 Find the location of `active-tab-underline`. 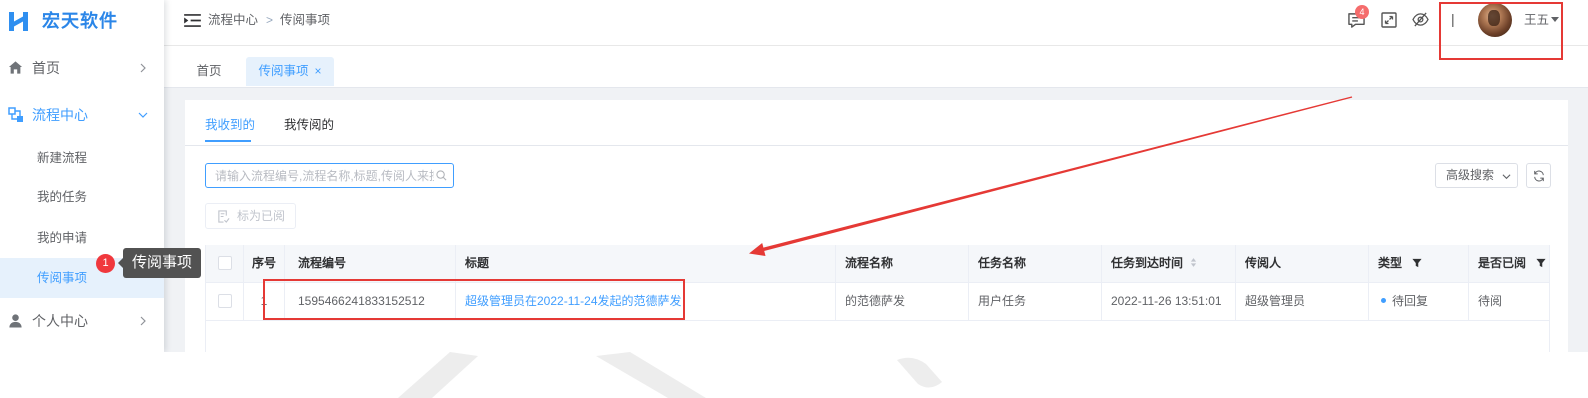

active-tab-underline is located at coordinates (228, 141).